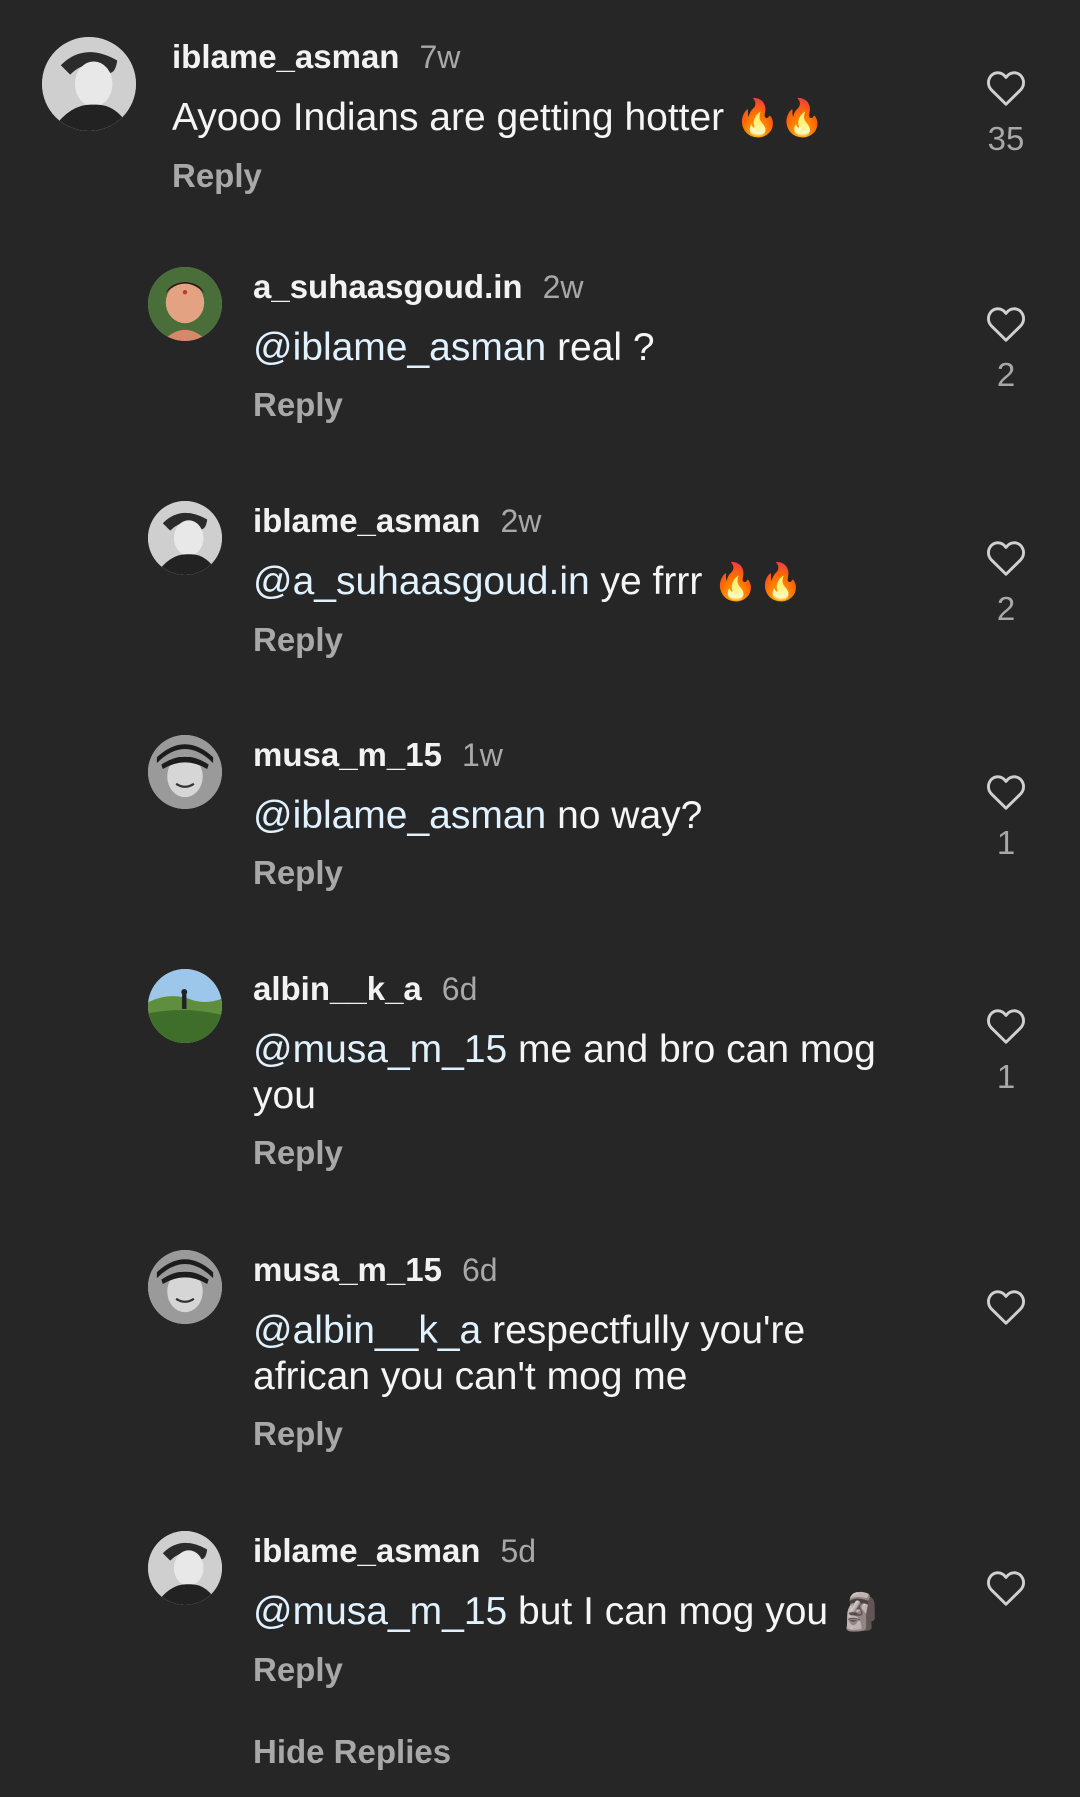  I want to click on hide-replies-button: Hide Replies, so click(352, 1752).